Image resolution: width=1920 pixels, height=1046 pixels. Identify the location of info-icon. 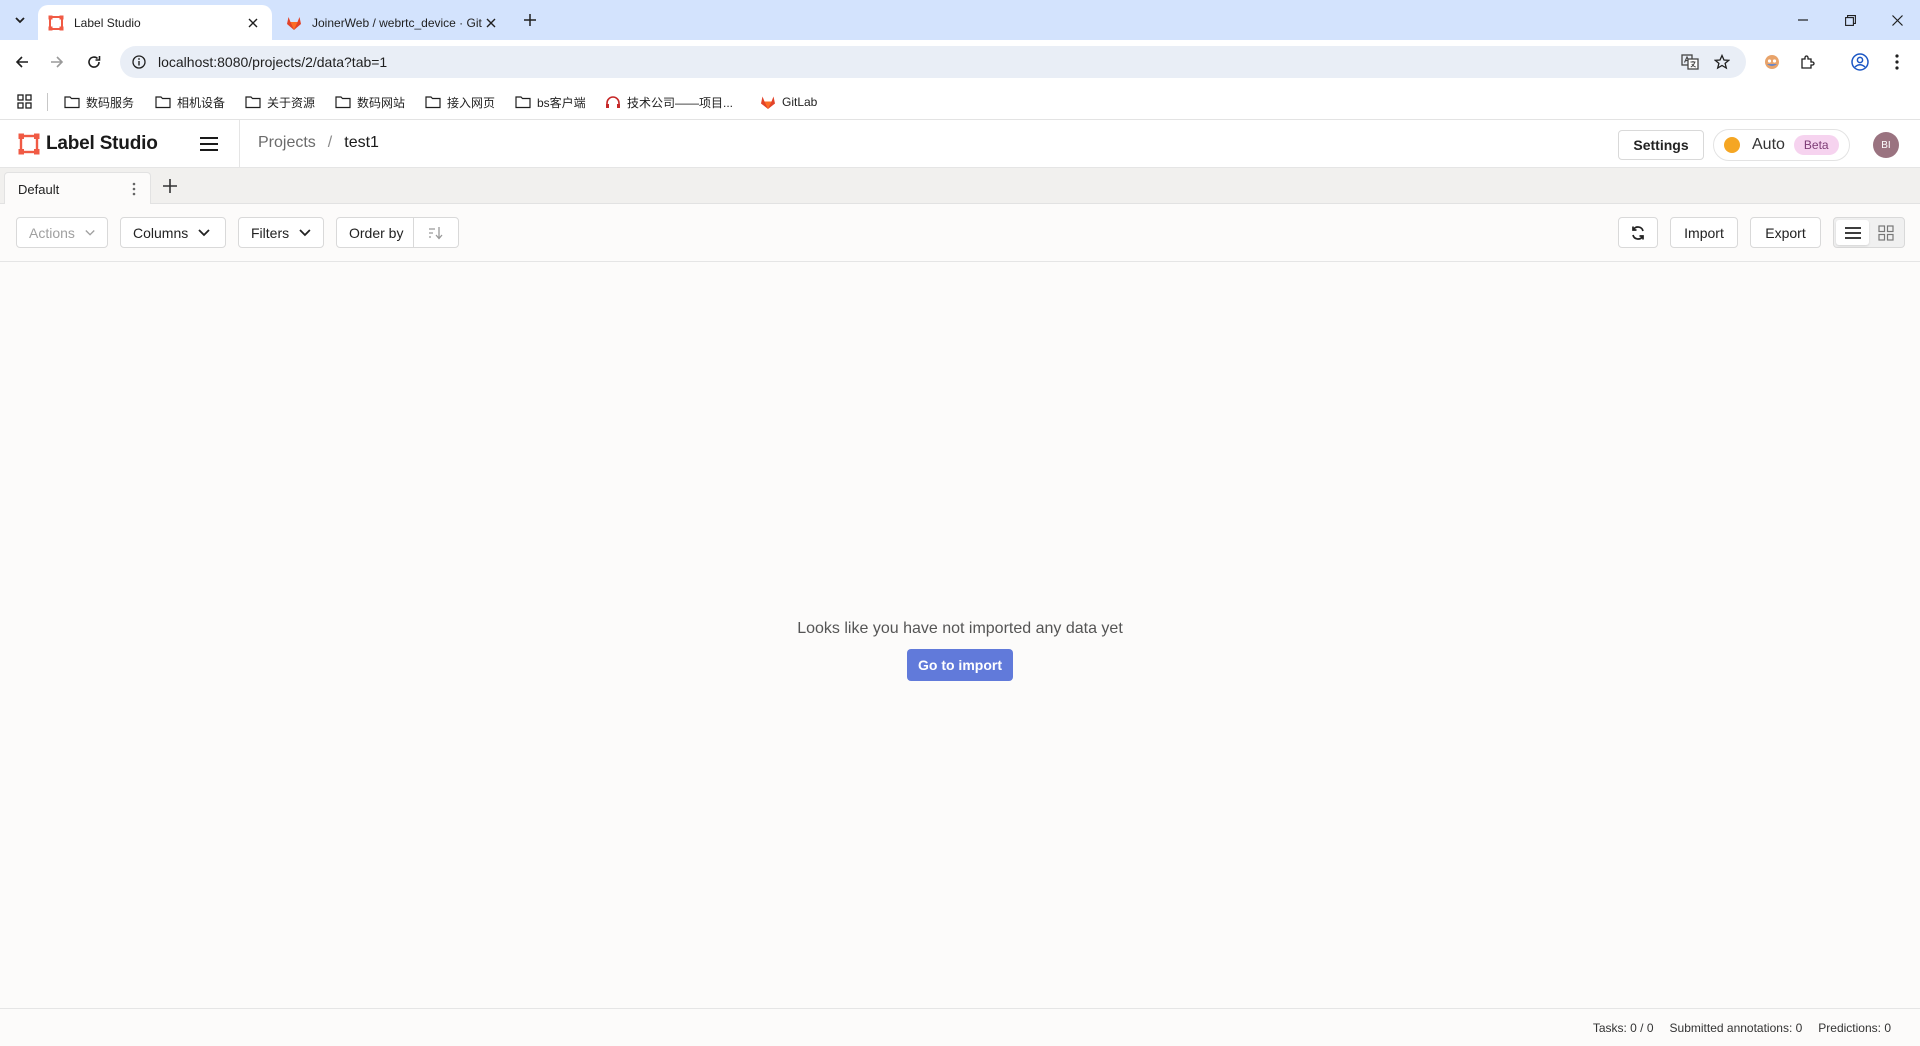
(139, 62).